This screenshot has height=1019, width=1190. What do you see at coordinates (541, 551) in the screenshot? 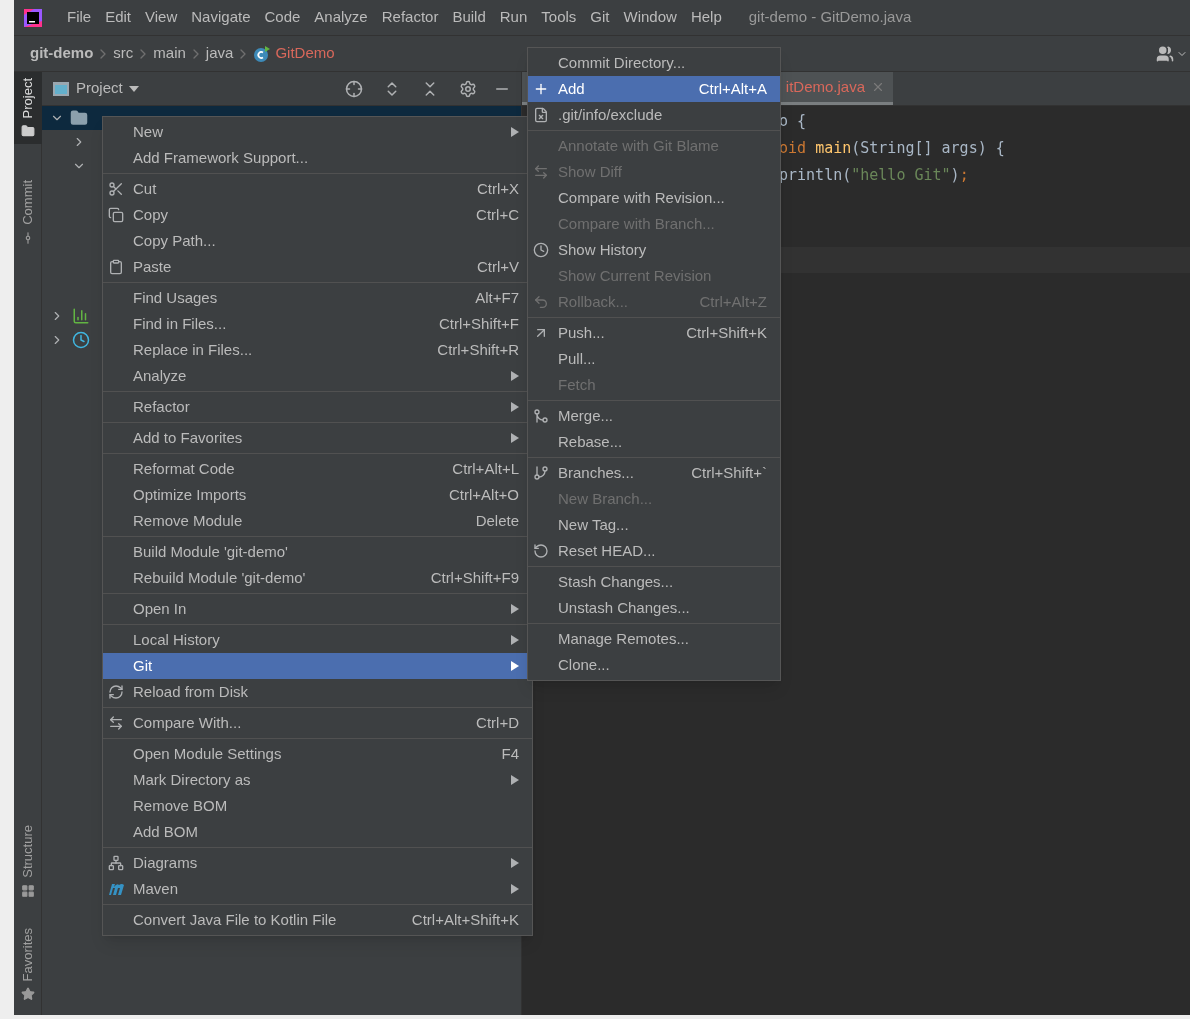
I see `reset-icon` at bounding box center [541, 551].